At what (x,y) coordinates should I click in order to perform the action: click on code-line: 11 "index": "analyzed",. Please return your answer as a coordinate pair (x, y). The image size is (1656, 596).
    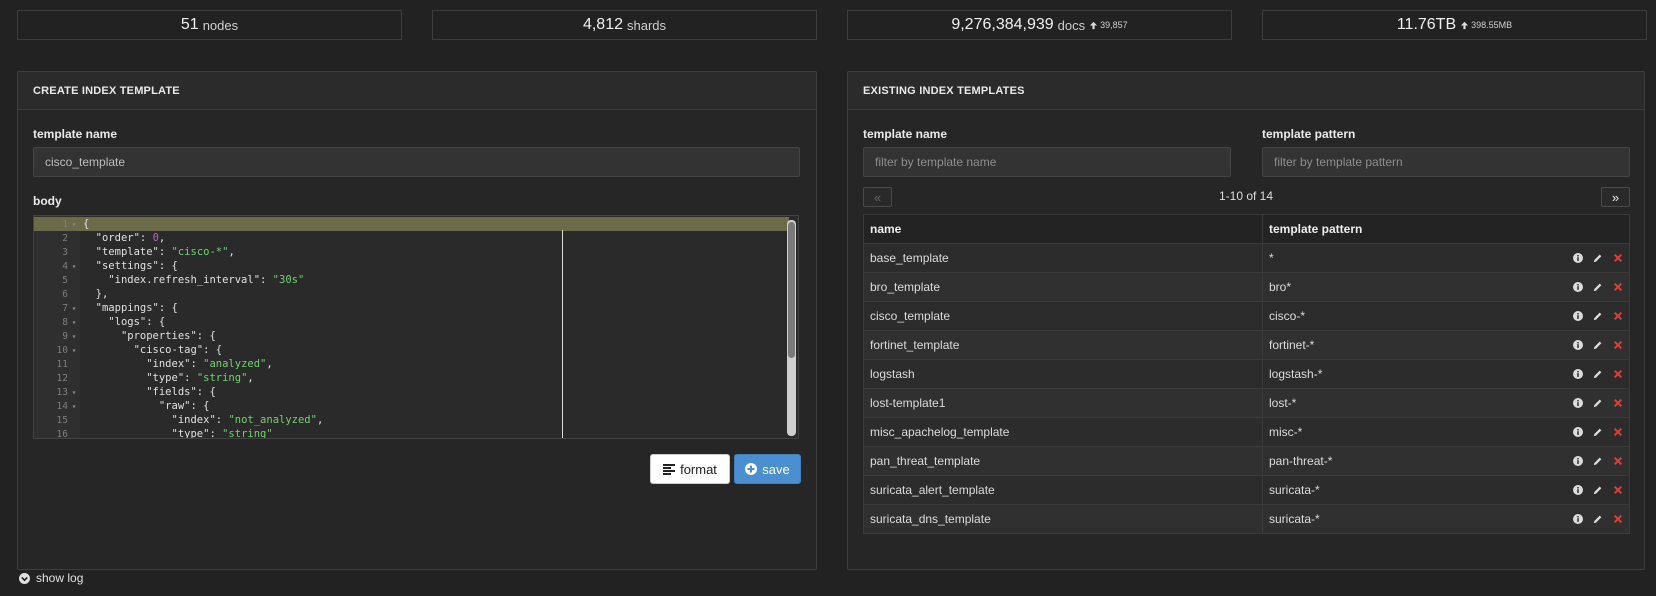
    Looking at the image, I should click on (411, 364).